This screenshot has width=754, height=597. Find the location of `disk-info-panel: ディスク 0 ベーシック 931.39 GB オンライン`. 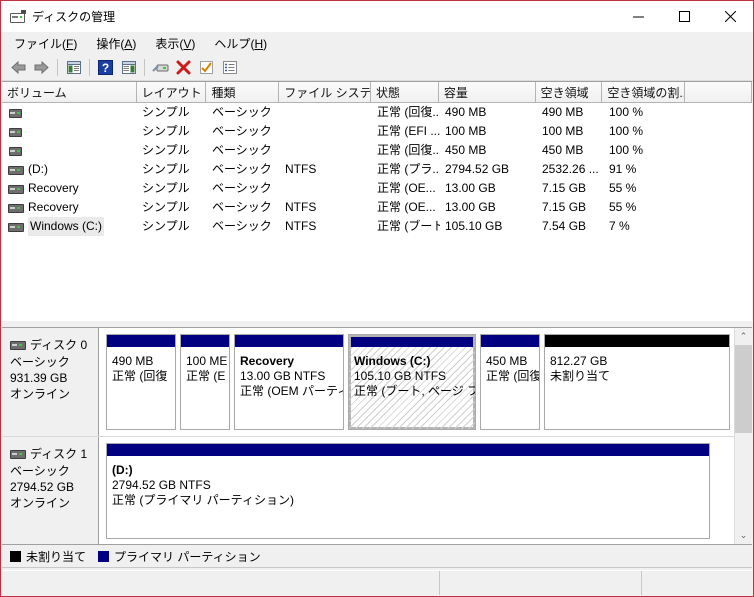

disk-info-panel: ディスク 0 ベーシック 931.39 GB オンライン is located at coordinates (50, 382).